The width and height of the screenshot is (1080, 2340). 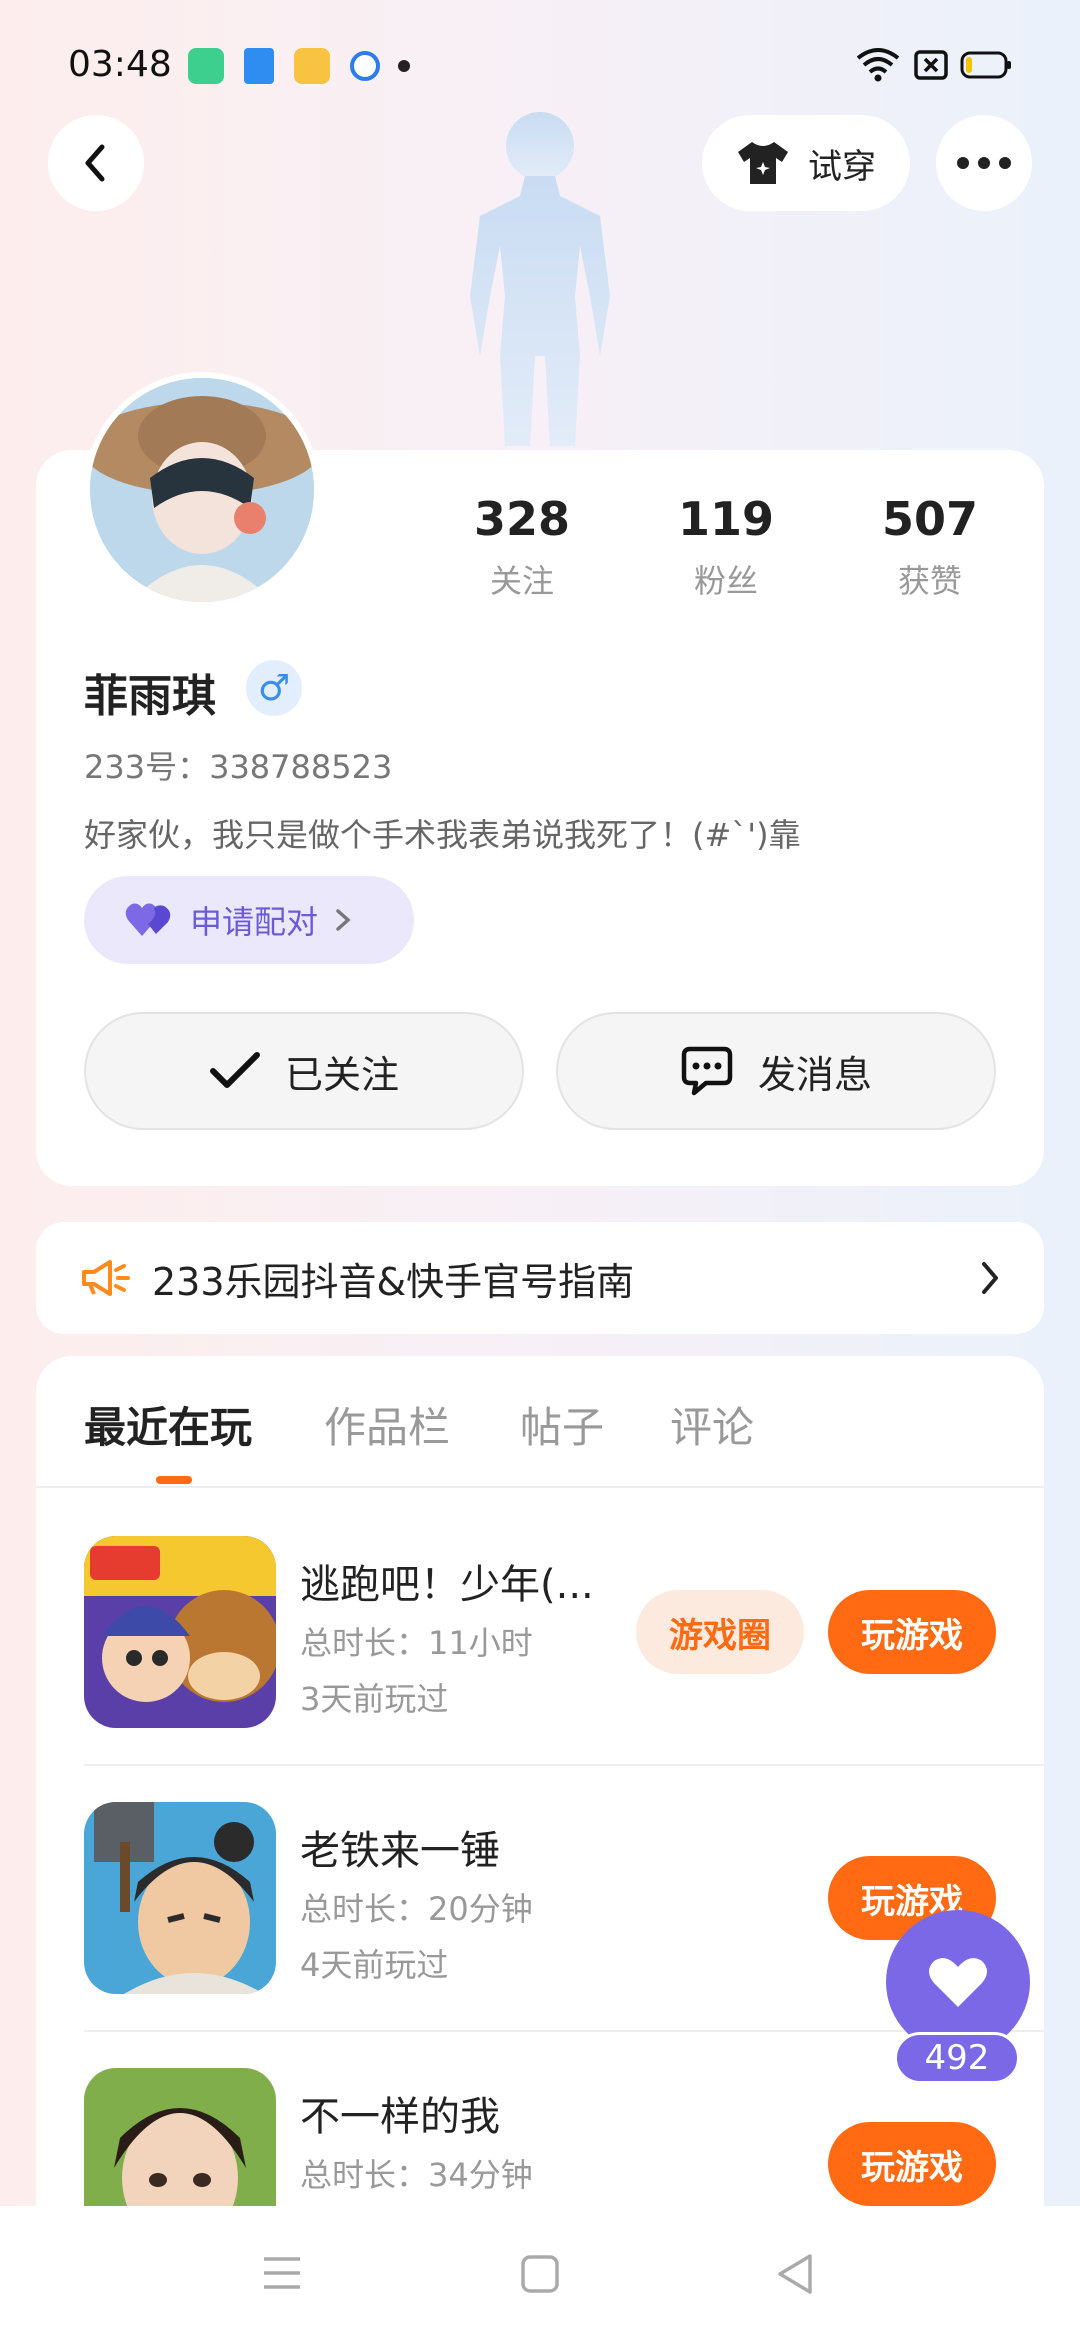 I want to click on tab-active-indicator, so click(x=174, y=1480).